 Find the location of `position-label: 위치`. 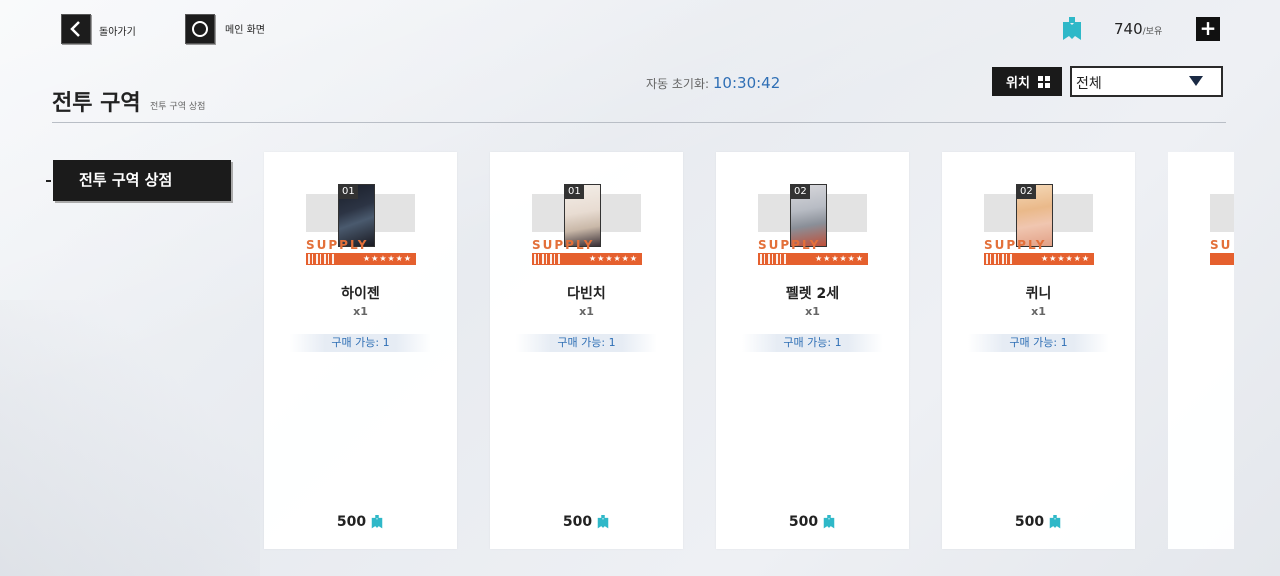

position-label: 위치 is located at coordinates (1018, 83).